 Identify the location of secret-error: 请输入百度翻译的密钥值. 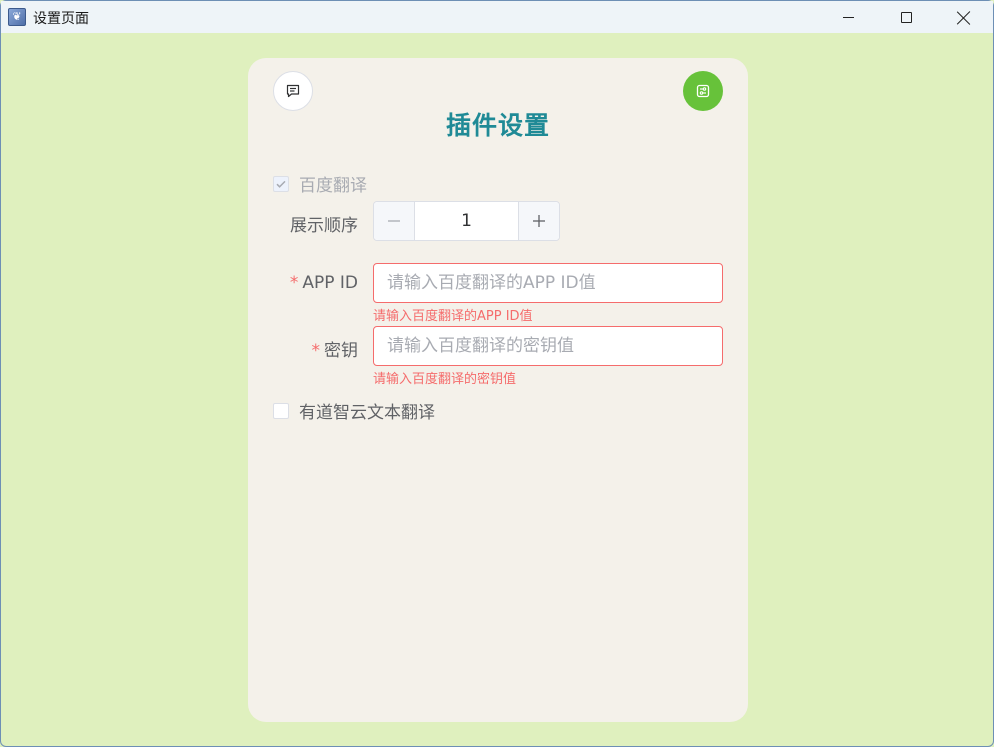
(445, 379).